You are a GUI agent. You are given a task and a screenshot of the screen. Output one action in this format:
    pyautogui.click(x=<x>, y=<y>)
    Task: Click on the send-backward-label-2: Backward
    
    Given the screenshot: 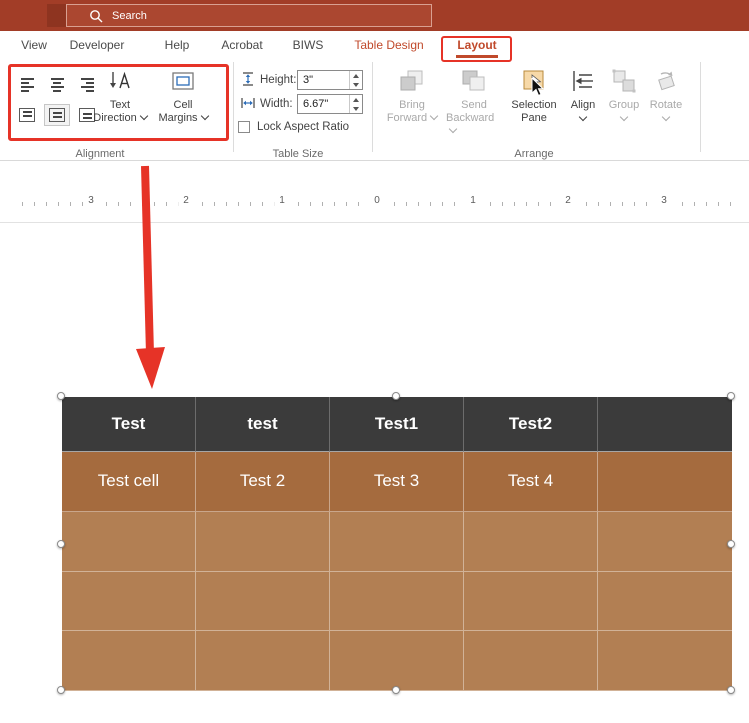 What is the action you would take?
    pyautogui.click(x=474, y=125)
    